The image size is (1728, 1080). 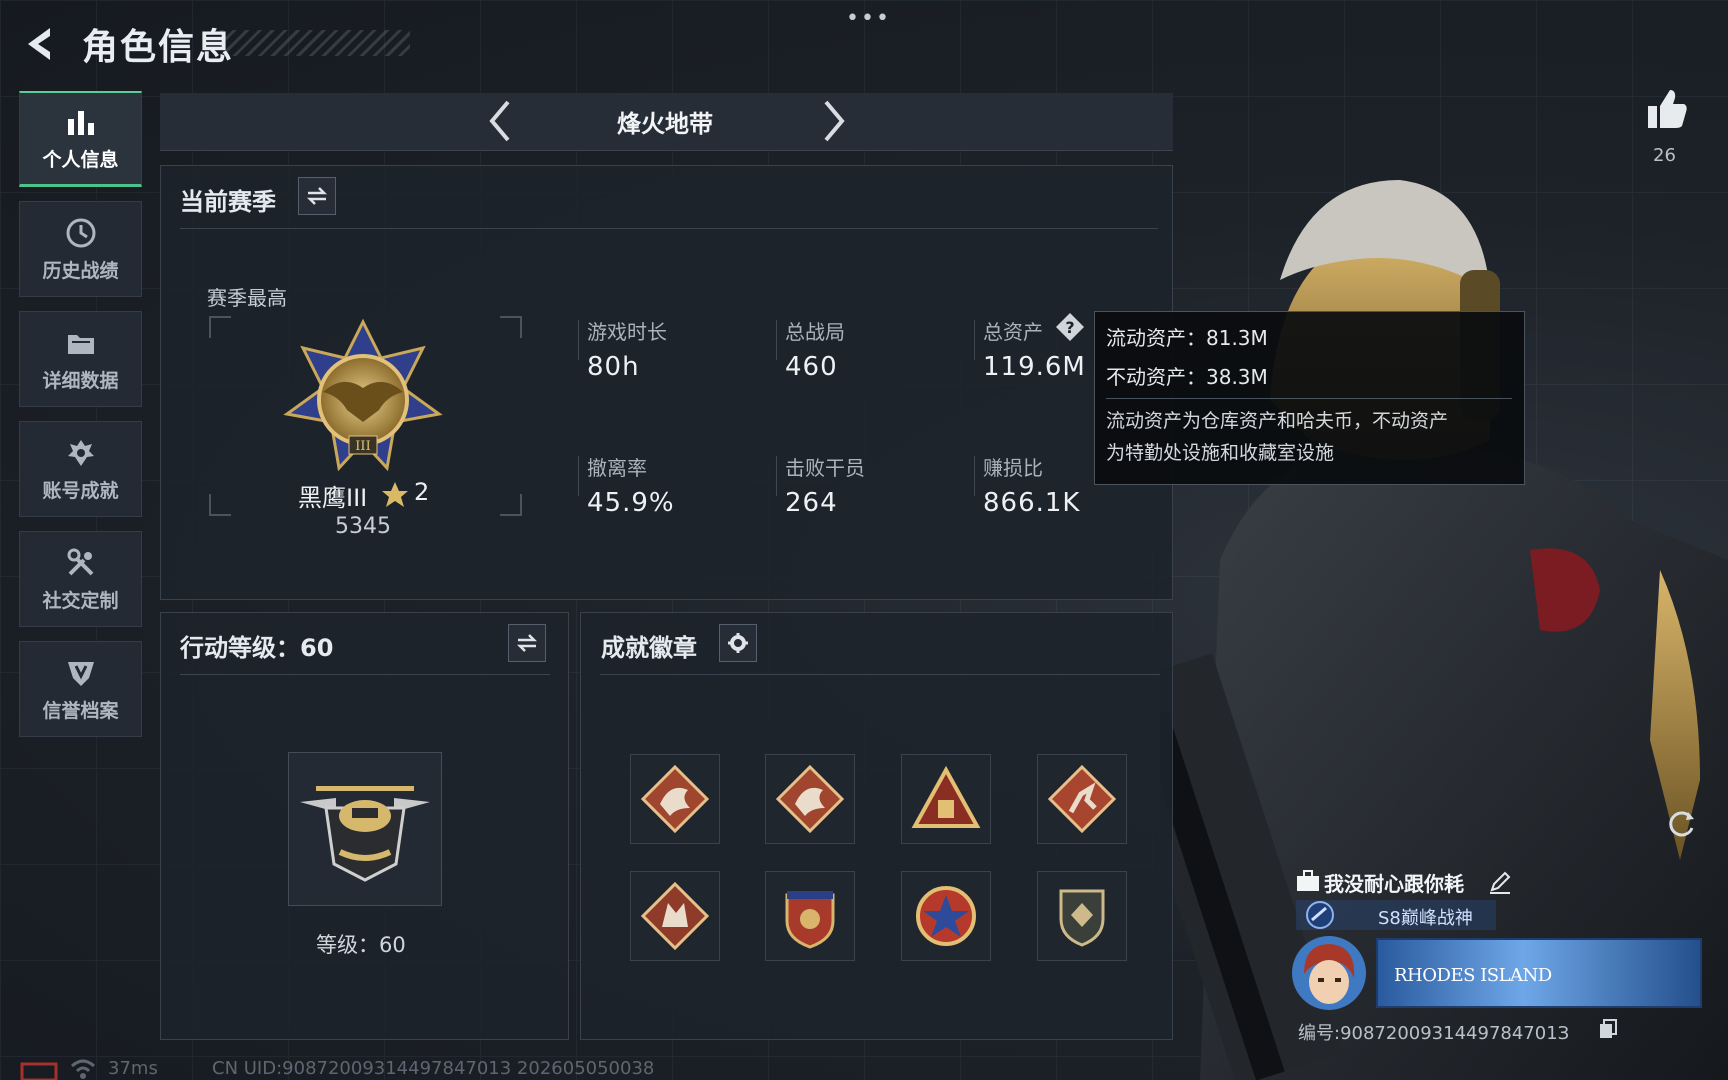 What do you see at coordinates (811, 503) in the screenshot?
I see `stat-value: 264` at bounding box center [811, 503].